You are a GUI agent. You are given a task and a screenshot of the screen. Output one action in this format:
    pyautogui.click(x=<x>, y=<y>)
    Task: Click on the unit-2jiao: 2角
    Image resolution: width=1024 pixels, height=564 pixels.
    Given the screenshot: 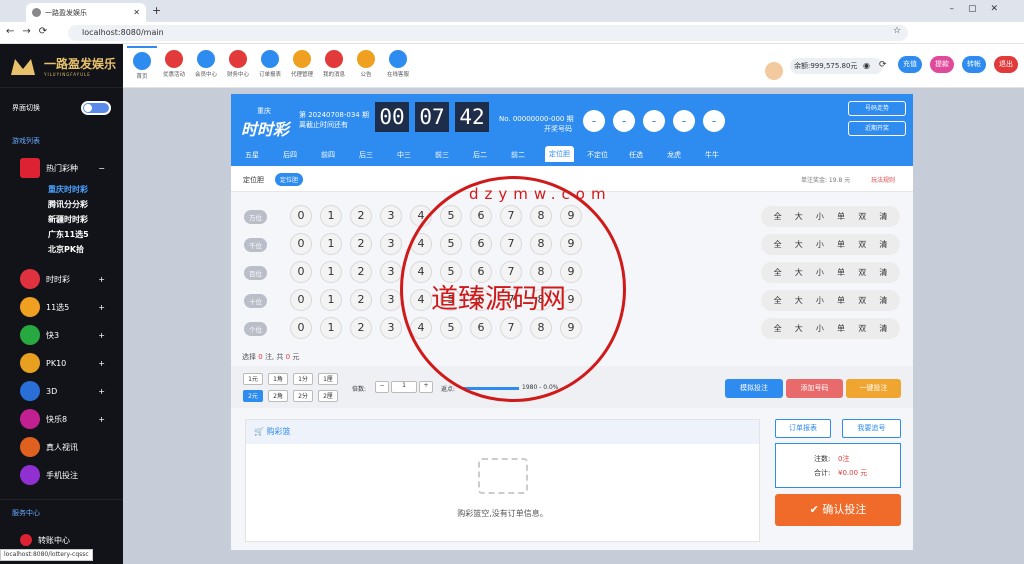 What is the action you would take?
    pyautogui.click(x=278, y=396)
    